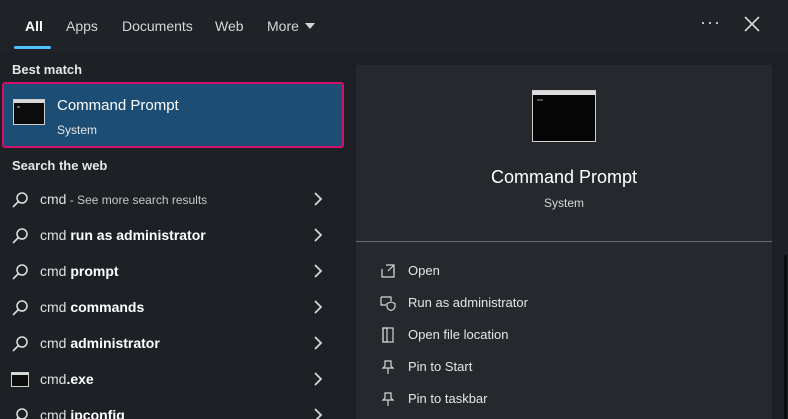 The height and width of the screenshot is (419, 788). I want to click on web-result-text: cmd prompt, so click(79, 271).